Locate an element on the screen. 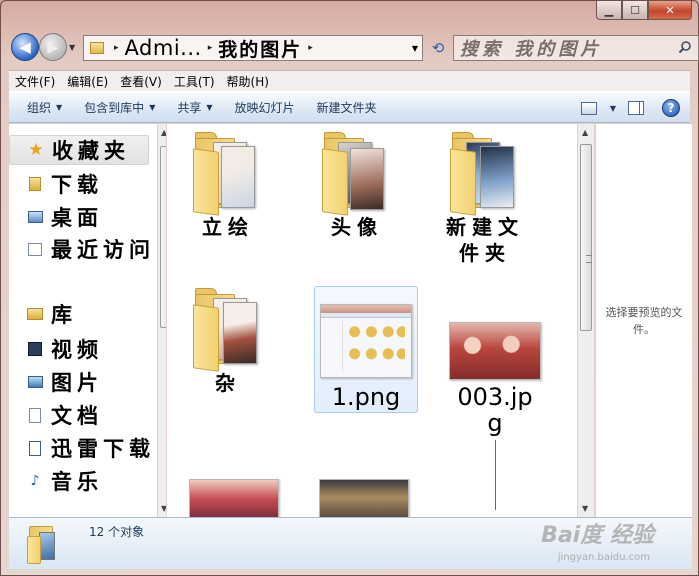 This screenshot has width=699, height=576. download-folder-icon is located at coordinates (35, 184).